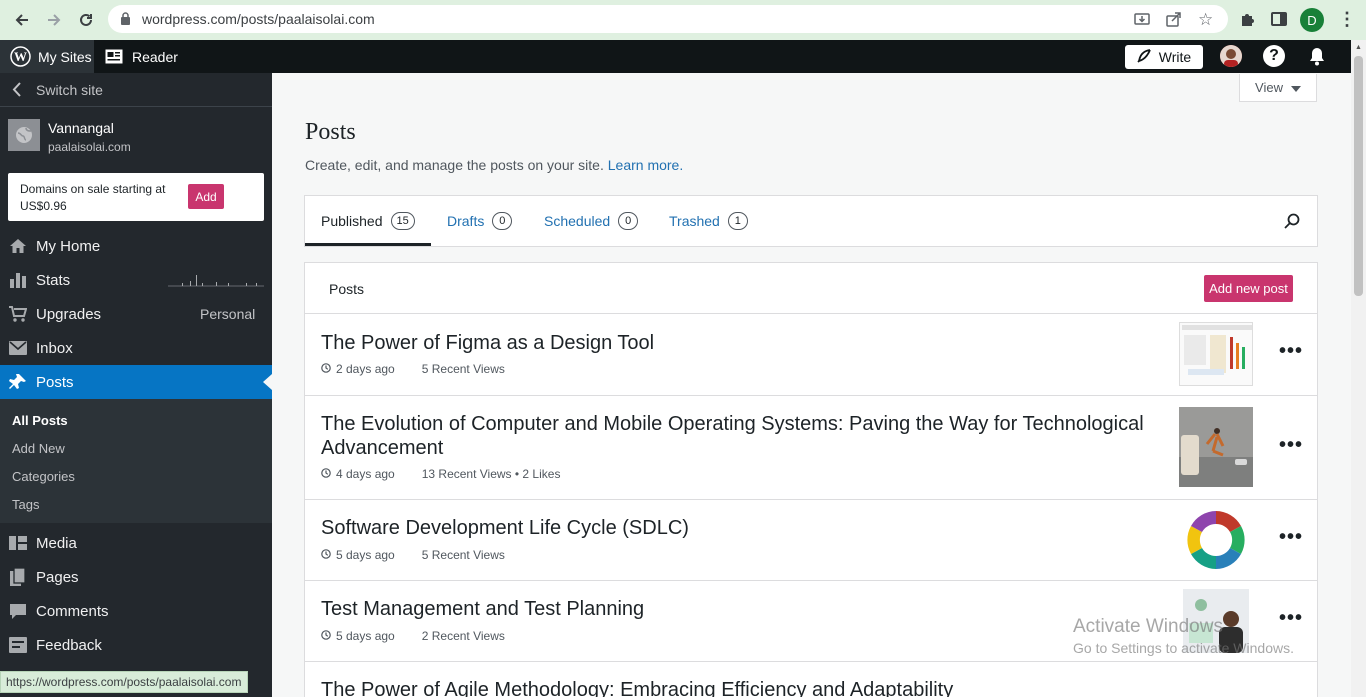 This screenshot has height=697, width=1366. What do you see at coordinates (38, 448) in the screenshot?
I see `submenu-add-new: Add New` at bounding box center [38, 448].